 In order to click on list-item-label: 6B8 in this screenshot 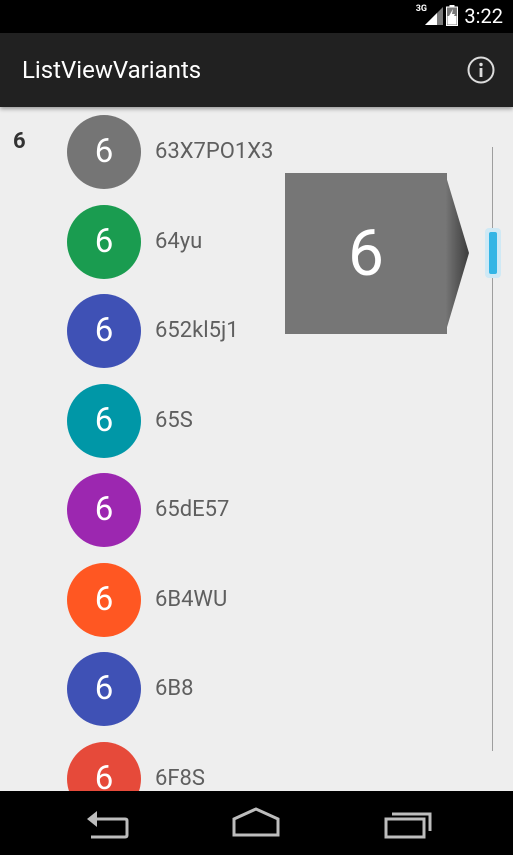, I will do `click(174, 688)`.